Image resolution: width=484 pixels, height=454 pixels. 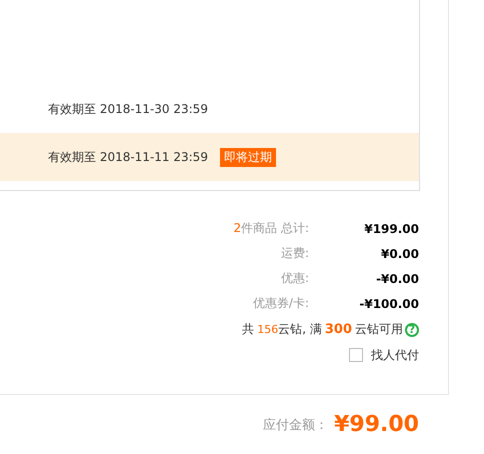 I want to click on diamonds-text: 云钻可用, so click(x=379, y=329).